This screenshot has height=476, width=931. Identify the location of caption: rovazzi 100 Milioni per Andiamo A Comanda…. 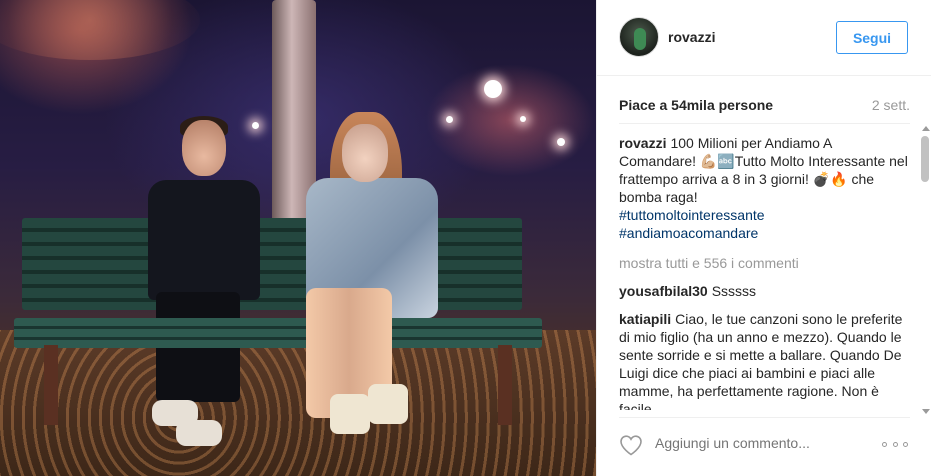
(764, 188).